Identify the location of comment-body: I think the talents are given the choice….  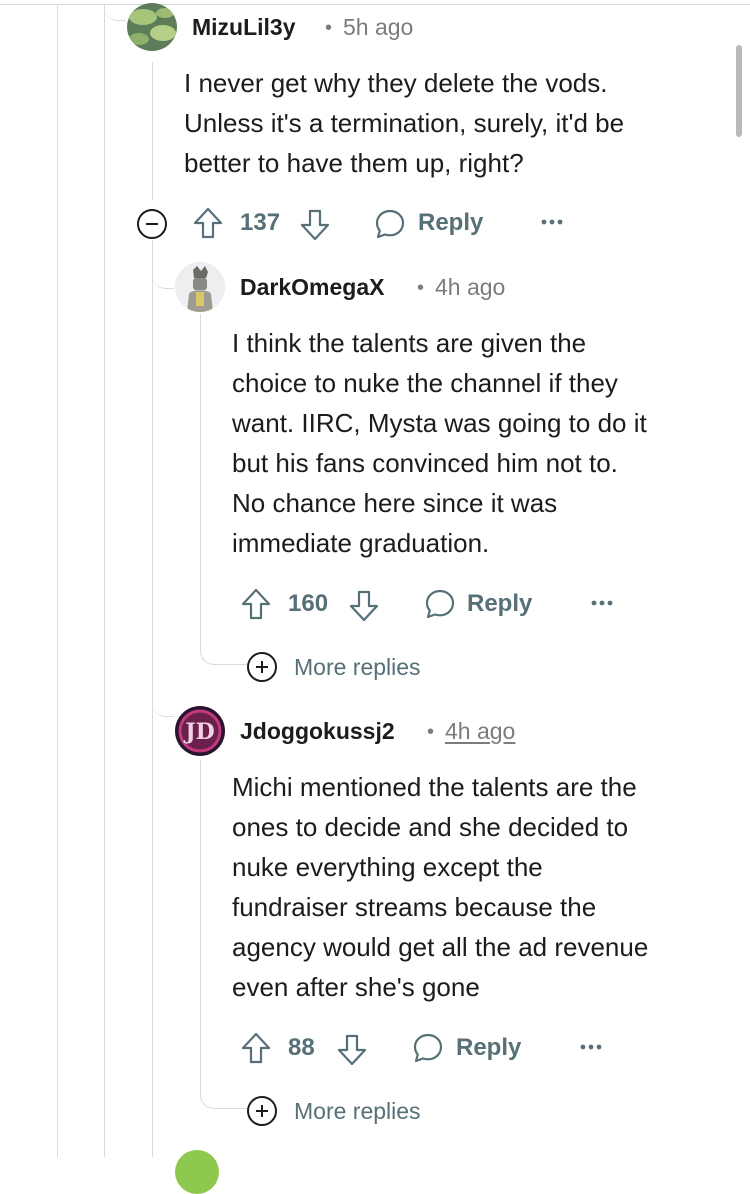
(439, 443).